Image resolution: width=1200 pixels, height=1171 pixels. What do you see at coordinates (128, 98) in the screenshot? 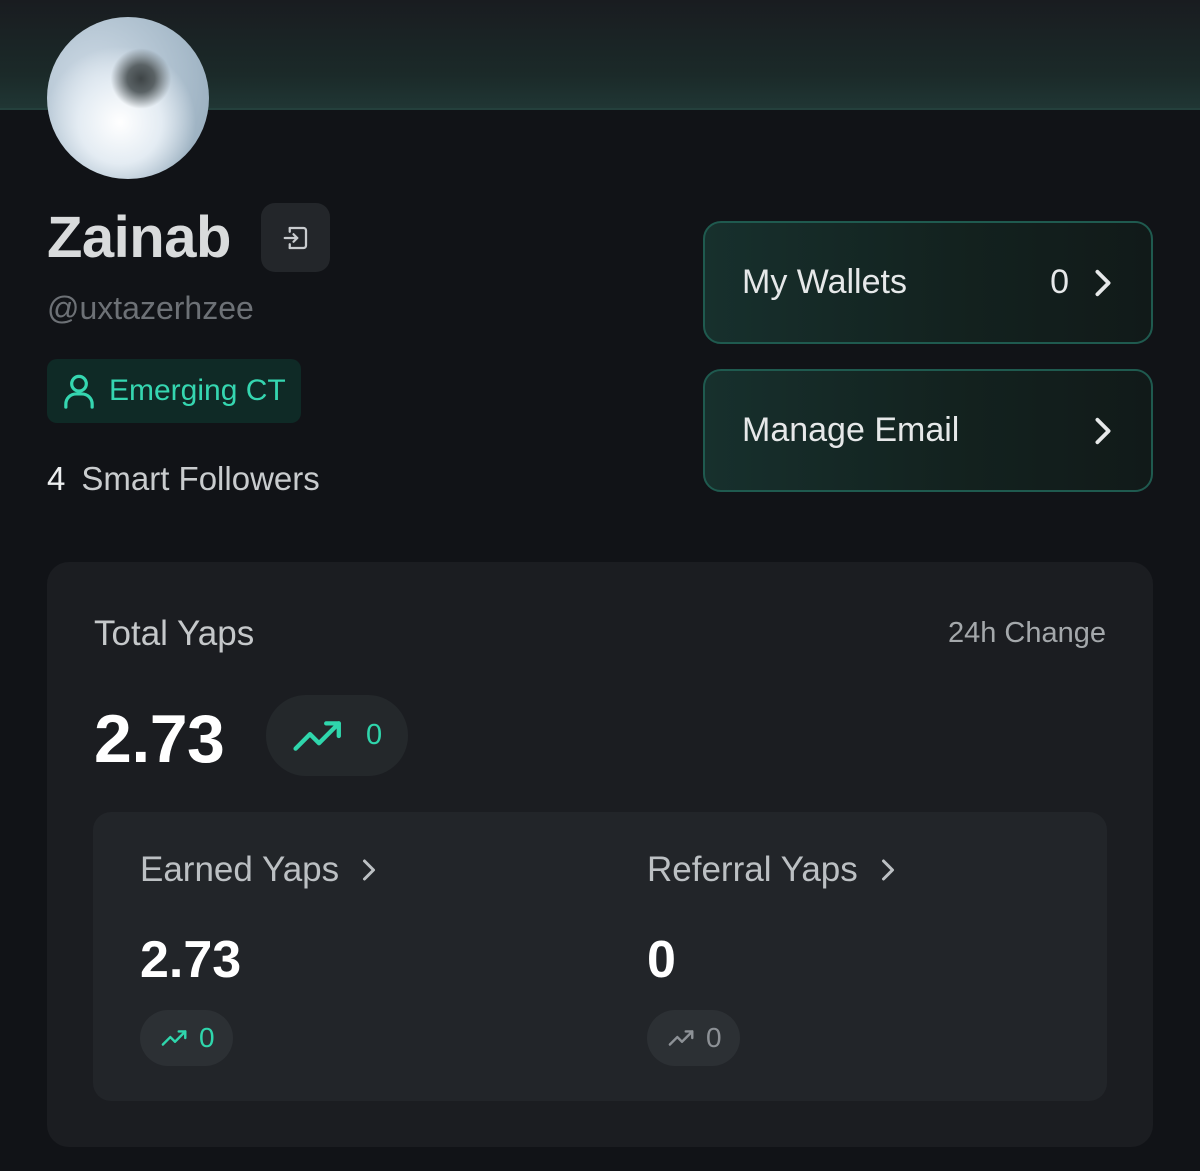
I see `avatar` at bounding box center [128, 98].